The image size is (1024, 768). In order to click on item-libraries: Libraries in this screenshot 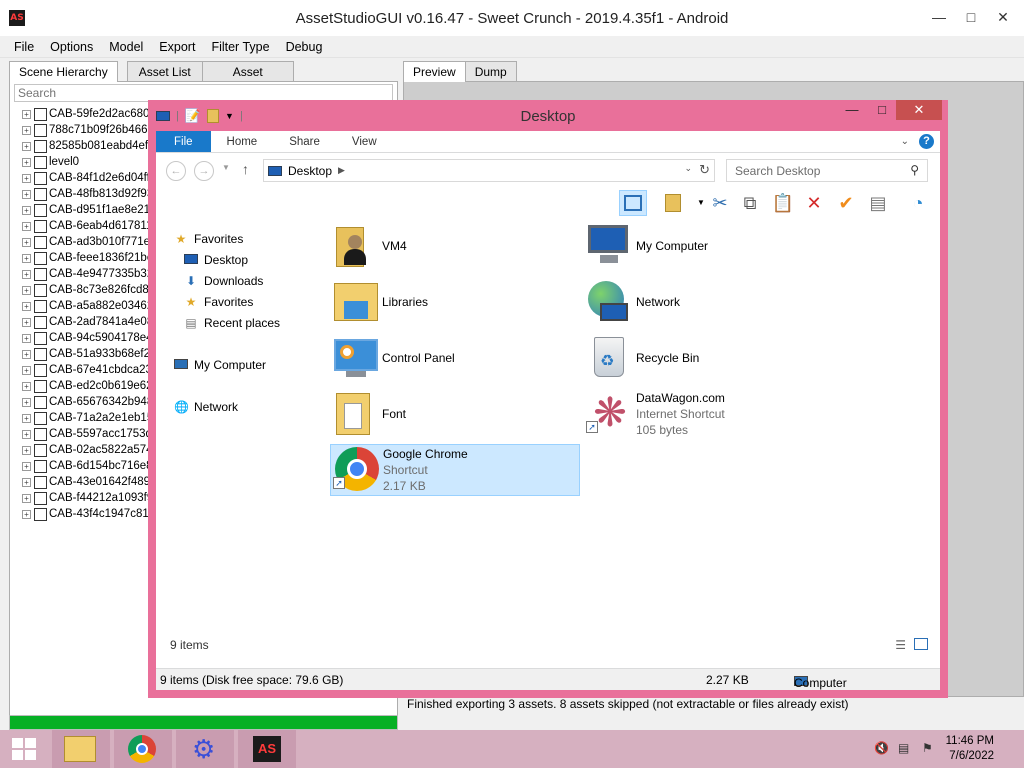, I will do `click(455, 302)`.